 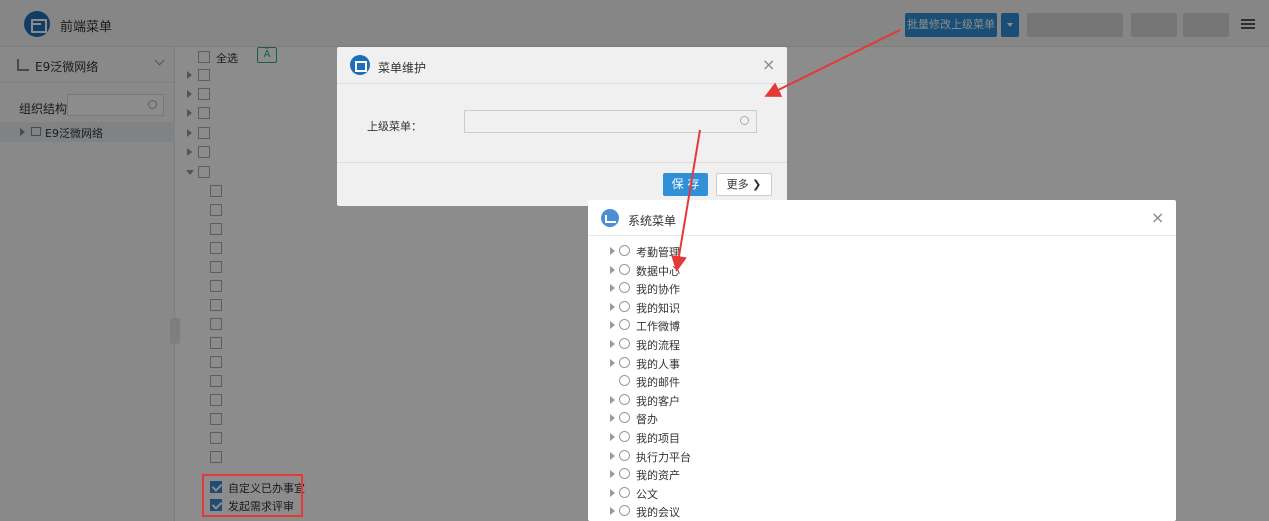 What do you see at coordinates (252, 495) in the screenshot?
I see `annotation-highlight-box` at bounding box center [252, 495].